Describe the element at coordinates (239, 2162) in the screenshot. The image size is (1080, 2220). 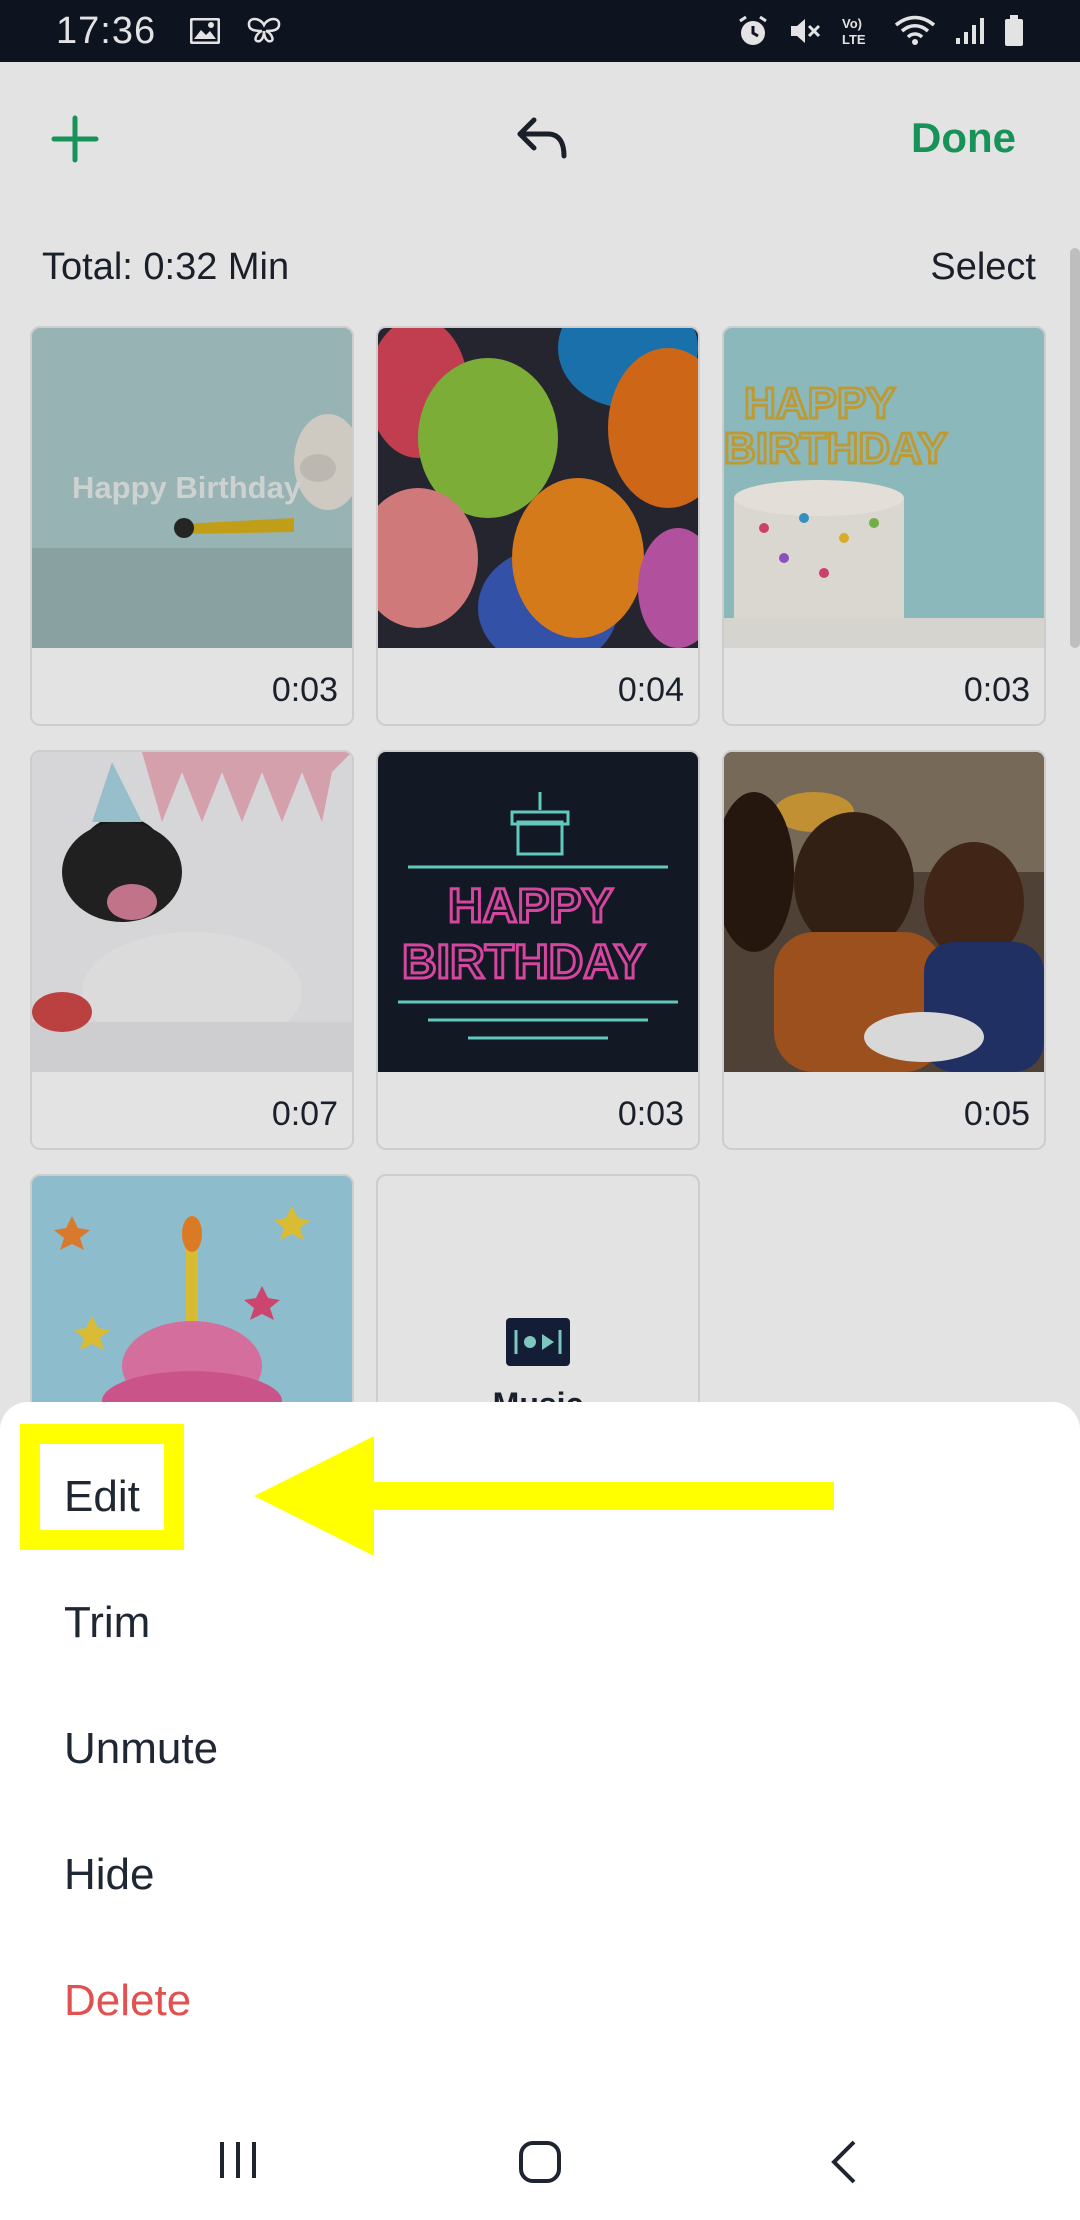
I see `recents-icon` at that location.